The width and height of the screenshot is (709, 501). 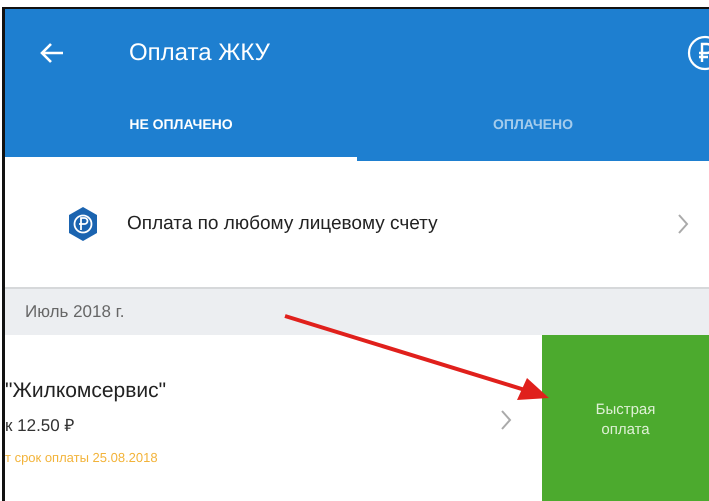 What do you see at coordinates (83, 224) in the screenshot?
I see `ruble-hexagon-icon` at bounding box center [83, 224].